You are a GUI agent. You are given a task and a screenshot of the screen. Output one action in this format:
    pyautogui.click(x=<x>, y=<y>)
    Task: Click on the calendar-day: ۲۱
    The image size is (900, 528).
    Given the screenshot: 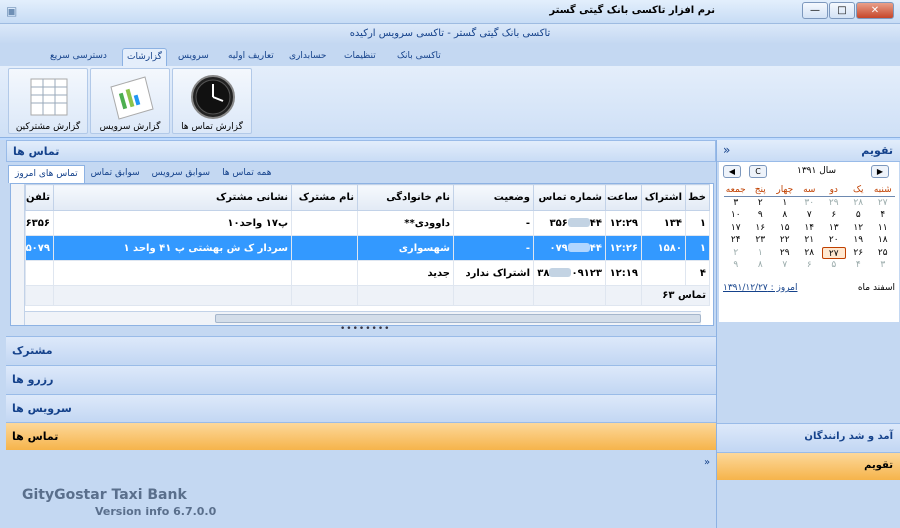 What is the action you would take?
    pyautogui.click(x=809, y=240)
    